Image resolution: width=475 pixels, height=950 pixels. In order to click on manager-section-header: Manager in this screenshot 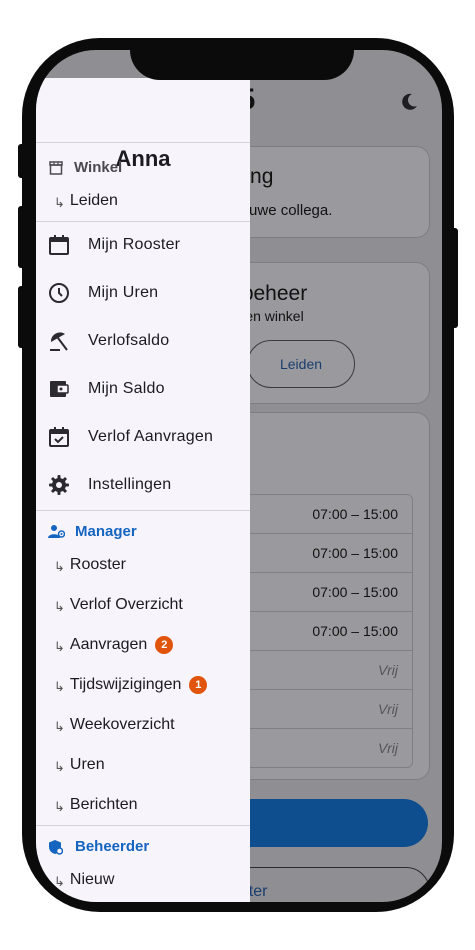, I will do `click(92, 531)`.